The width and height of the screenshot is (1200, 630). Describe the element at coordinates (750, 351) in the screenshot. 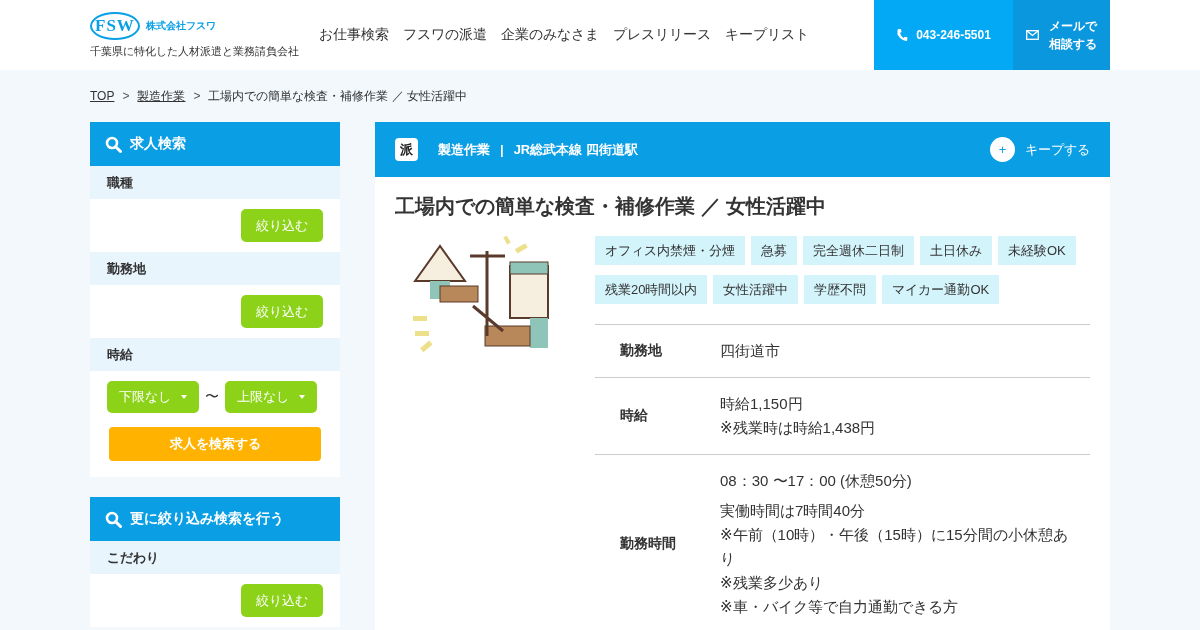

I see `detail-value: 四街道市` at that location.